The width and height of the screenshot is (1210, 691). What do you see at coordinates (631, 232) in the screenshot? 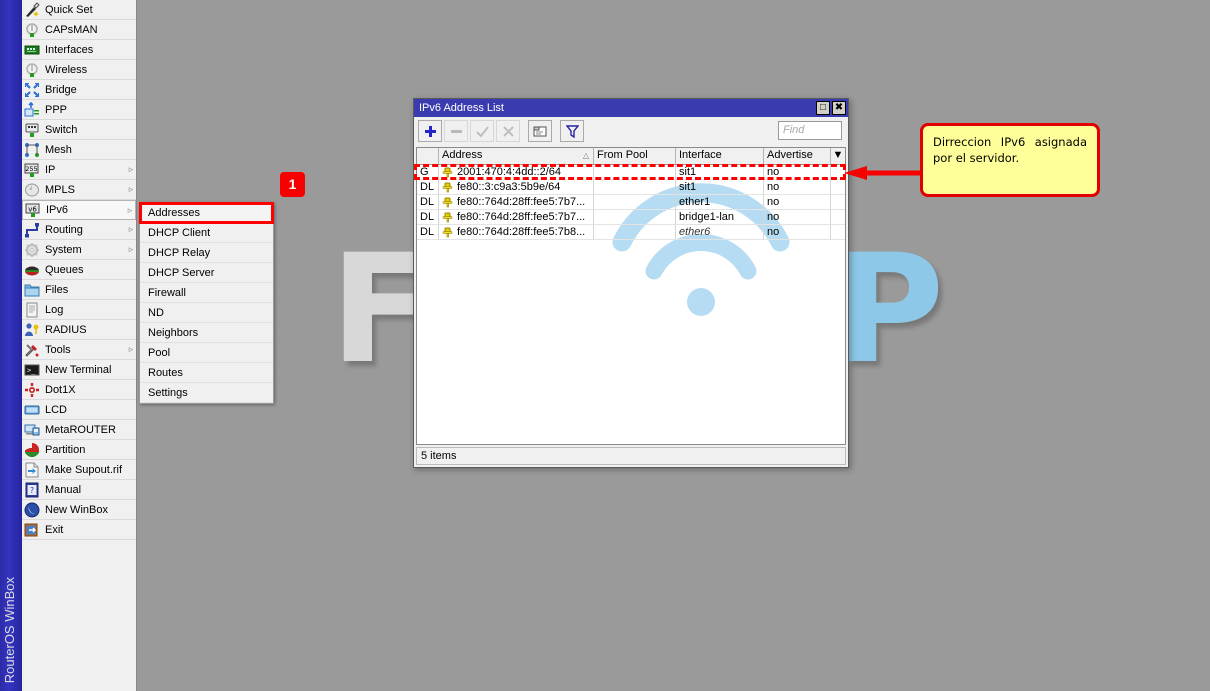
I see `table-row: DL fe80::764d:28ff:fee5:7b8... ether6 no` at bounding box center [631, 232].